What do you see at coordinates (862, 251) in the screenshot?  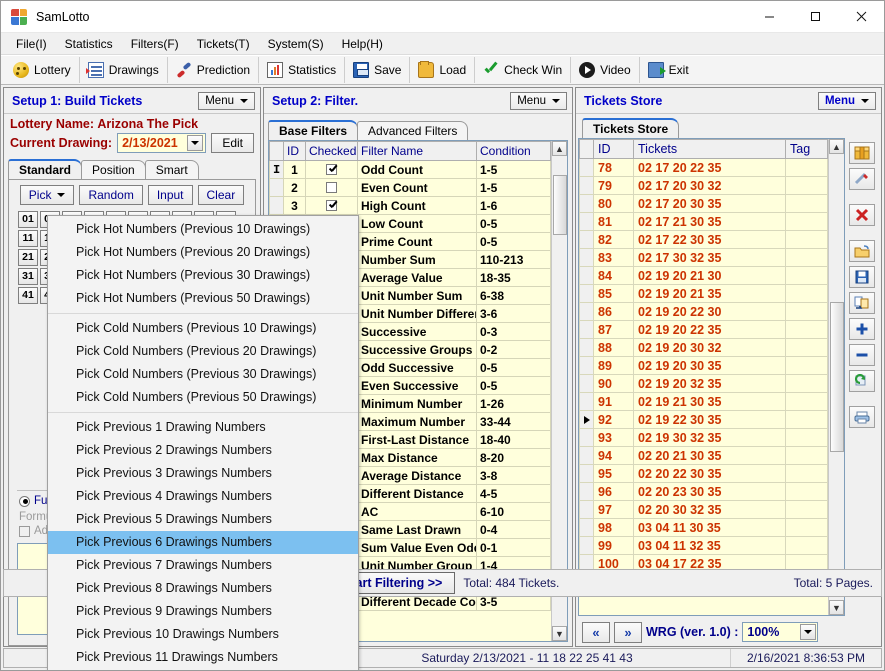 I see `open-folder-icon` at bounding box center [862, 251].